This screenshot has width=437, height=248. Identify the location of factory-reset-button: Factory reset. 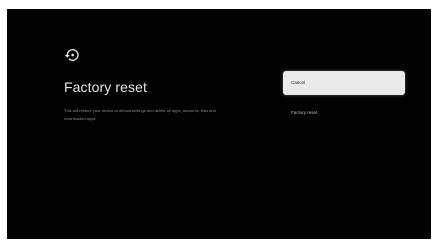
(344, 113).